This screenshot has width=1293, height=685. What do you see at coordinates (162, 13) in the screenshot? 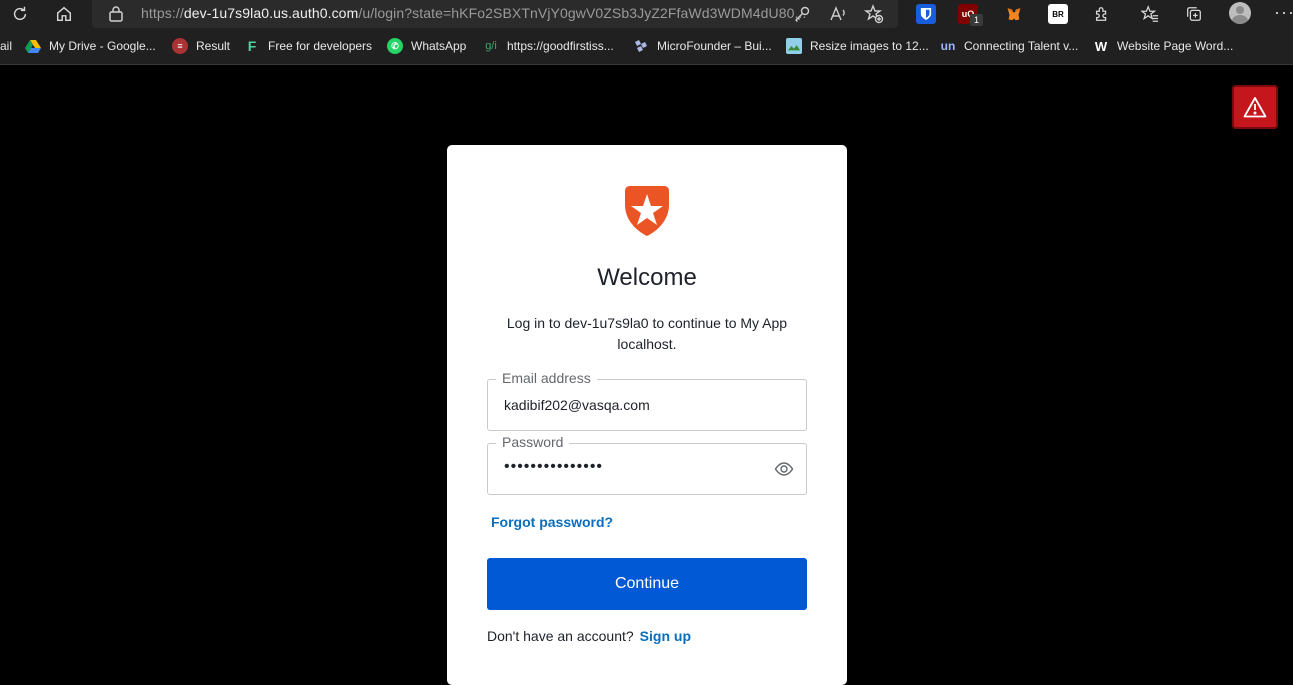
I see `url-scheme: https://` at bounding box center [162, 13].